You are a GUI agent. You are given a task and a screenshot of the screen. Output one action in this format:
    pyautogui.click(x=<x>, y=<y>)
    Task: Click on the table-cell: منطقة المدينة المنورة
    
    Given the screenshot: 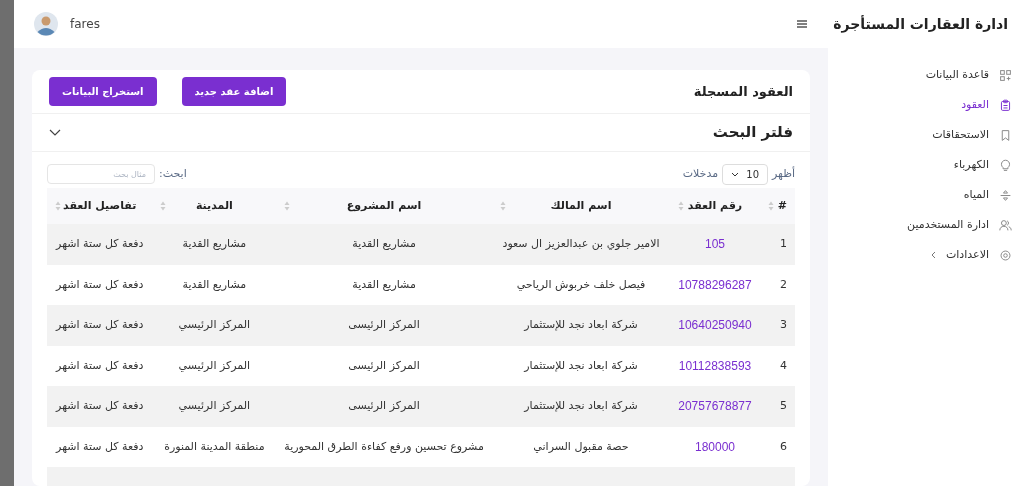 What is the action you would take?
    pyautogui.click(x=214, y=446)
    